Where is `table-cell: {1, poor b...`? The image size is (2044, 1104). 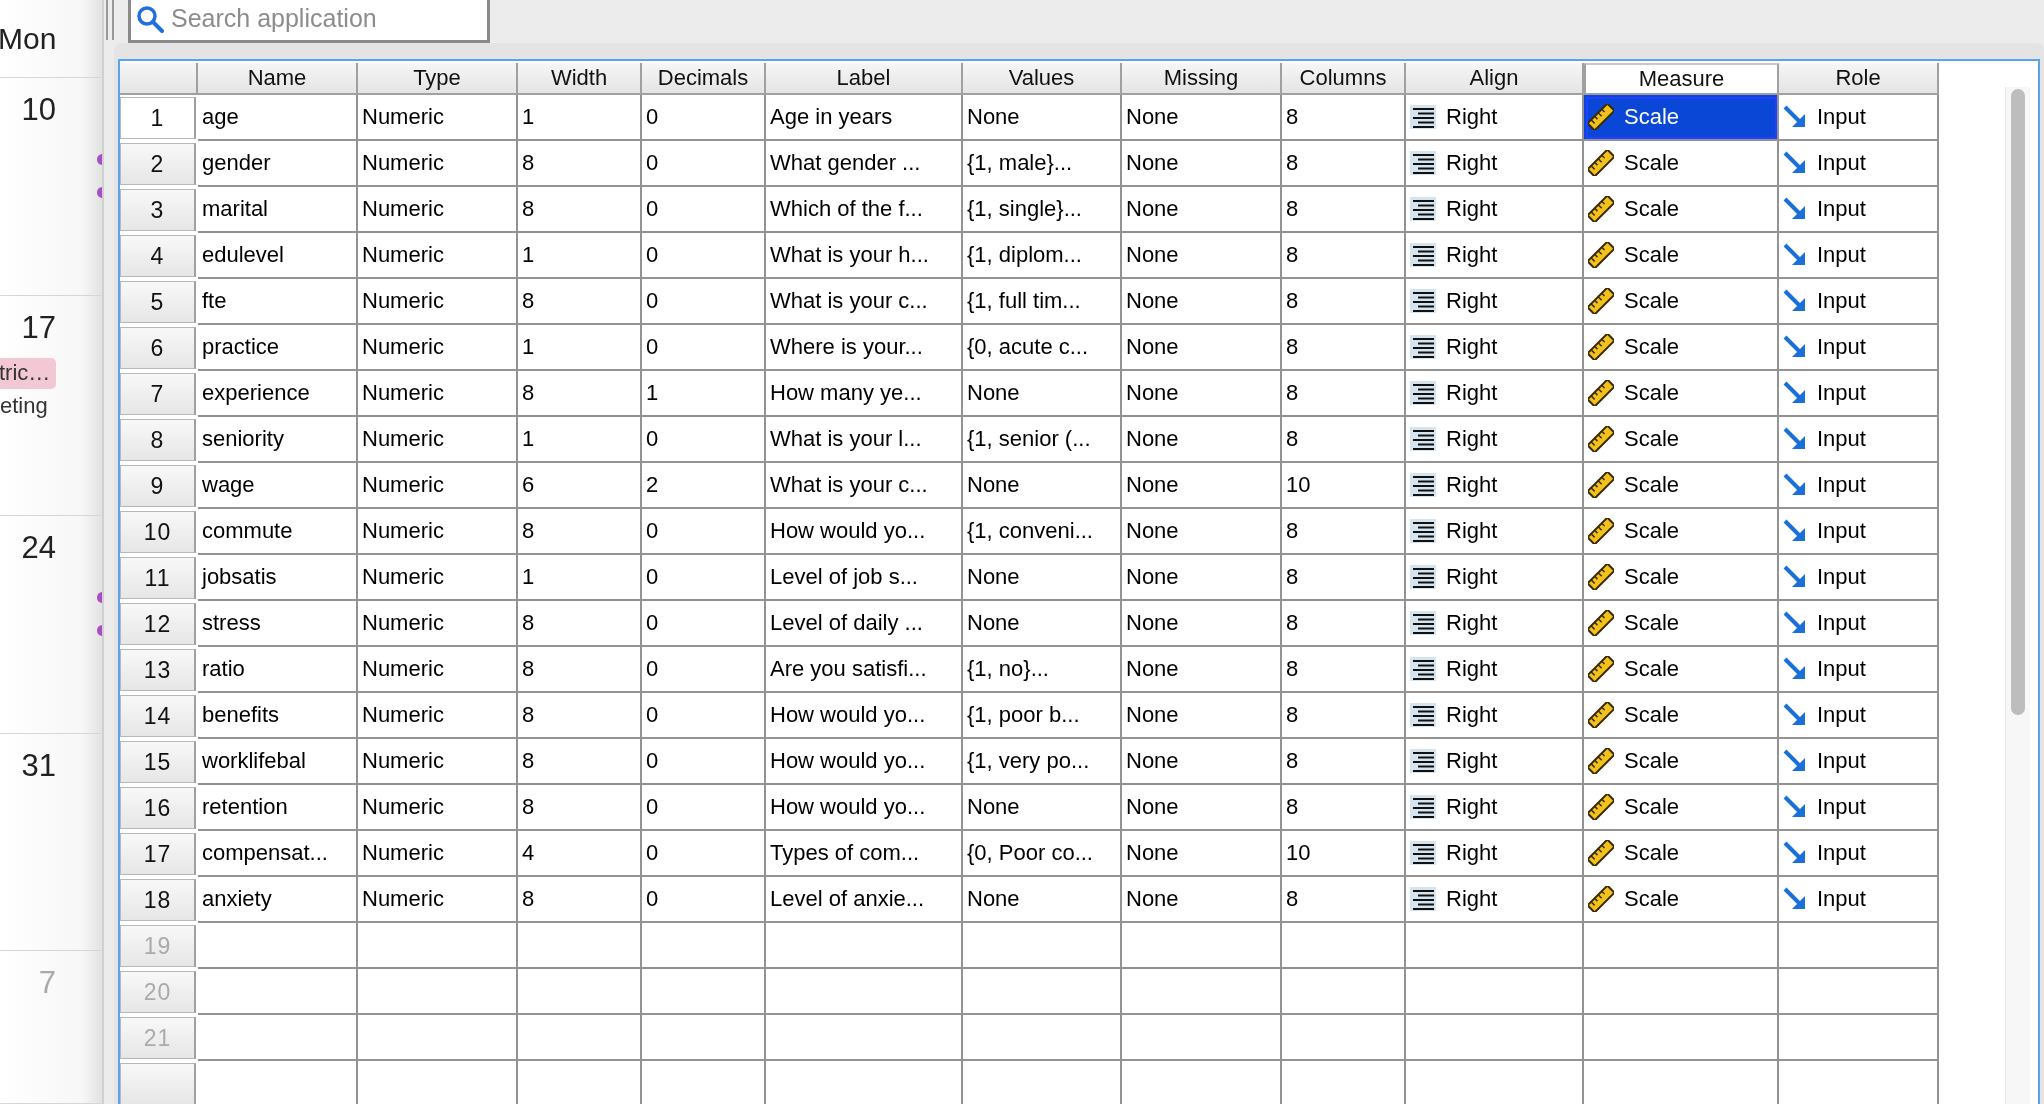 table-cell: {1, poor b... is located at coordinates (1042, 716).